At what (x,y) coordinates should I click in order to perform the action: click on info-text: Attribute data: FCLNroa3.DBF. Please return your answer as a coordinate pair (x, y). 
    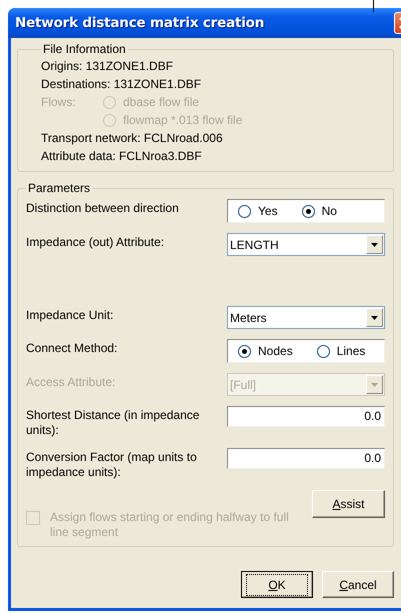
    Looking at the image, I should click on (122, 156).